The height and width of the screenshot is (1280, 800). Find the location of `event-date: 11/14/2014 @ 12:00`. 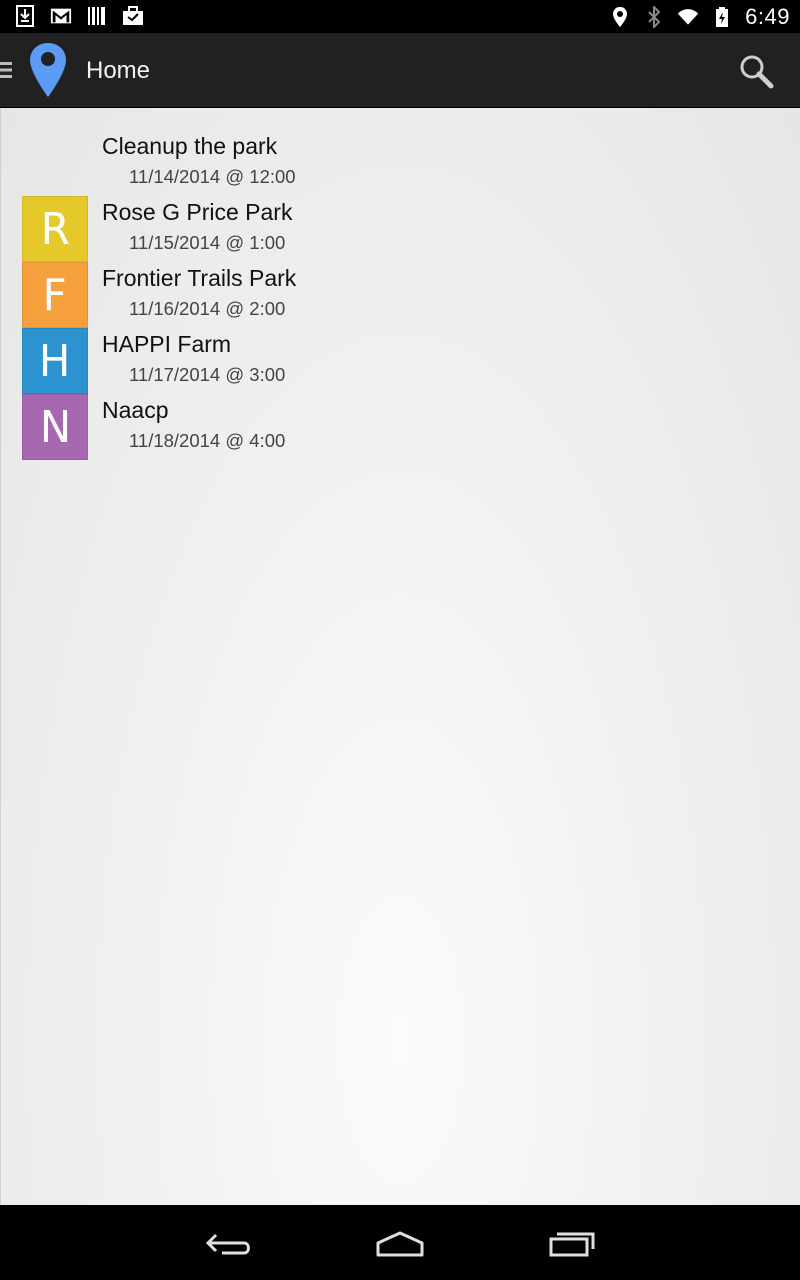

event-date: 11/14/2014 @ 12:00 is located at coordinates (212, 176).